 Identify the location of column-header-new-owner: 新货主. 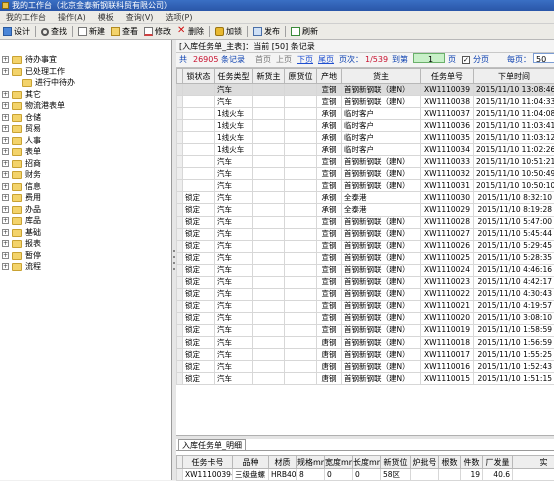
(269, 76).